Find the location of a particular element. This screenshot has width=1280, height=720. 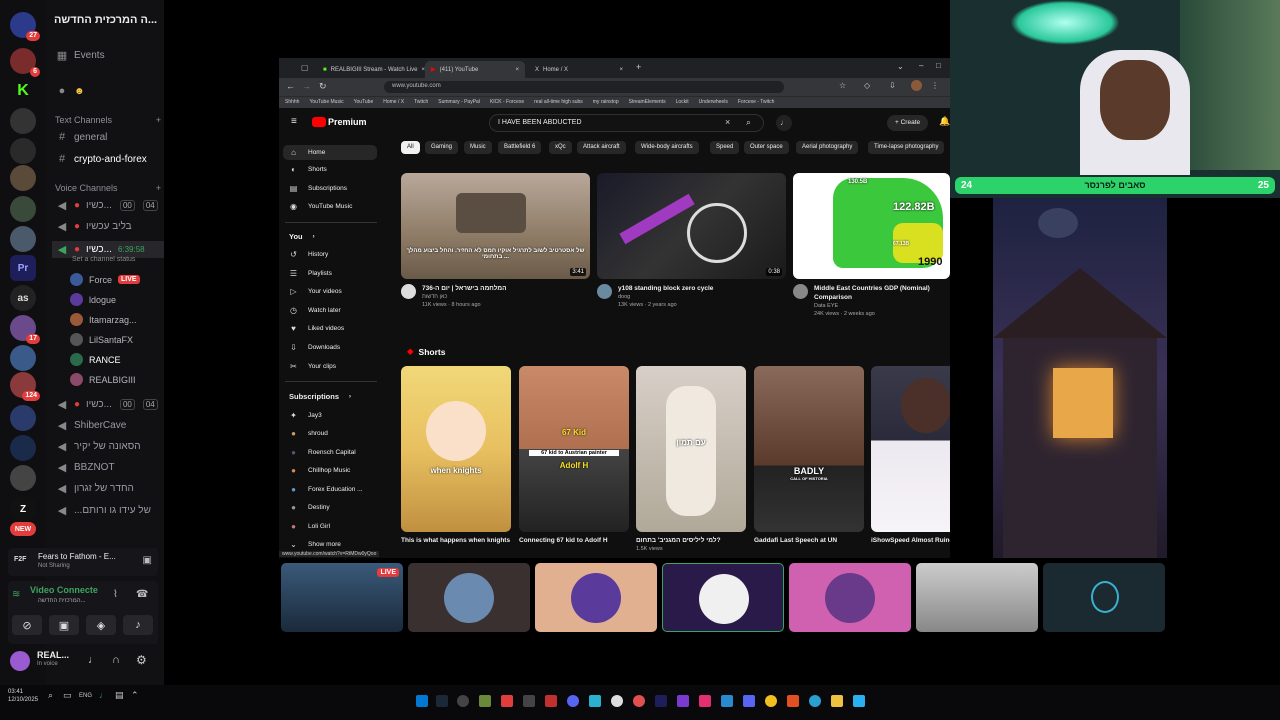

short-title: Connecting 67 kid to Adolf H is located at coordinates (574, 540).